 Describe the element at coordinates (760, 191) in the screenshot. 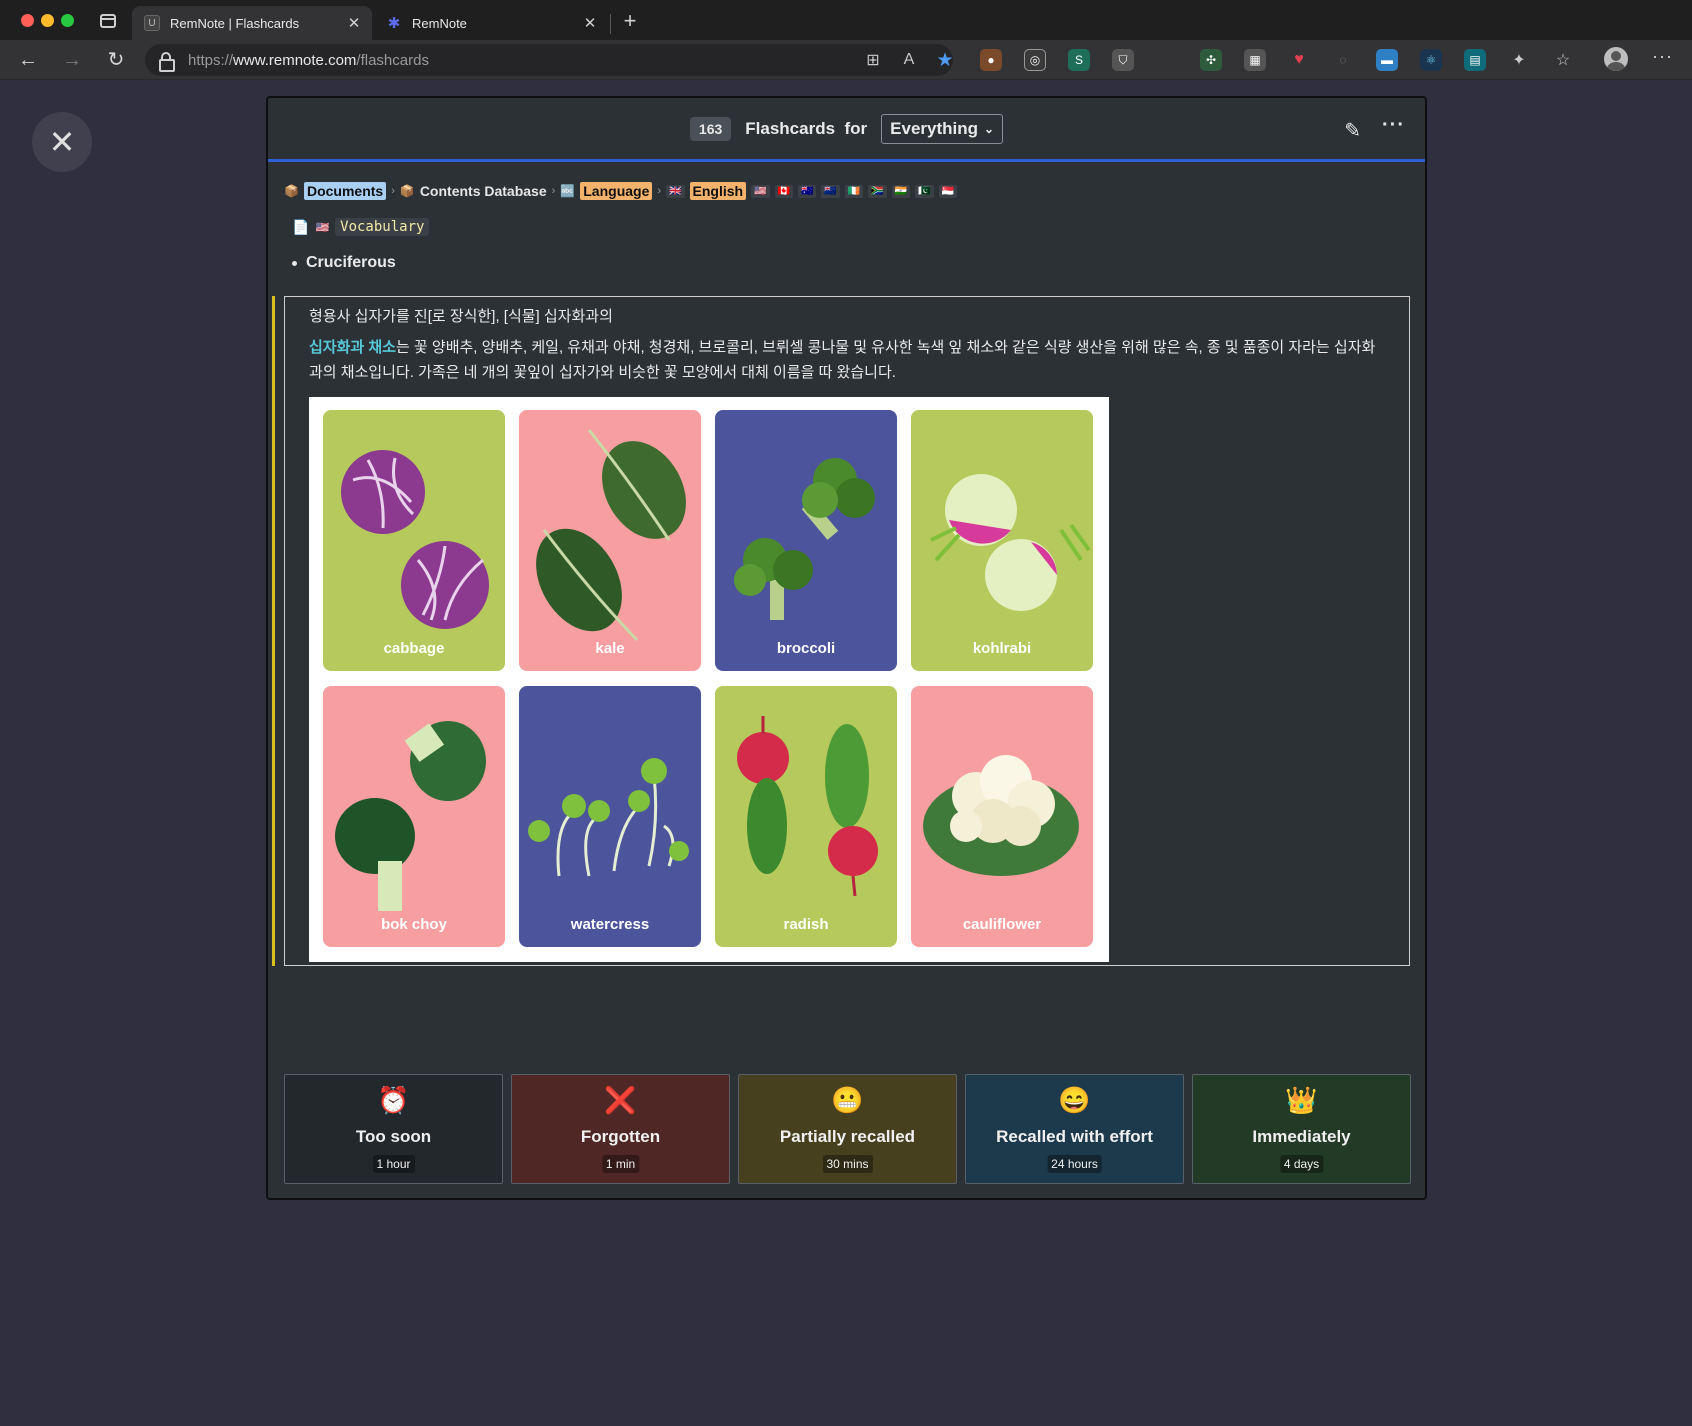

I see `flag-icon: 🇺🇸` at that location.